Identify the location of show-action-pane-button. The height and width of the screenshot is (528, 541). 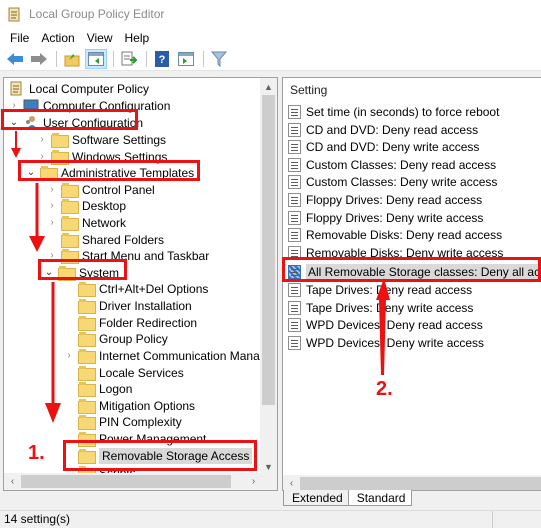
(186, 59).